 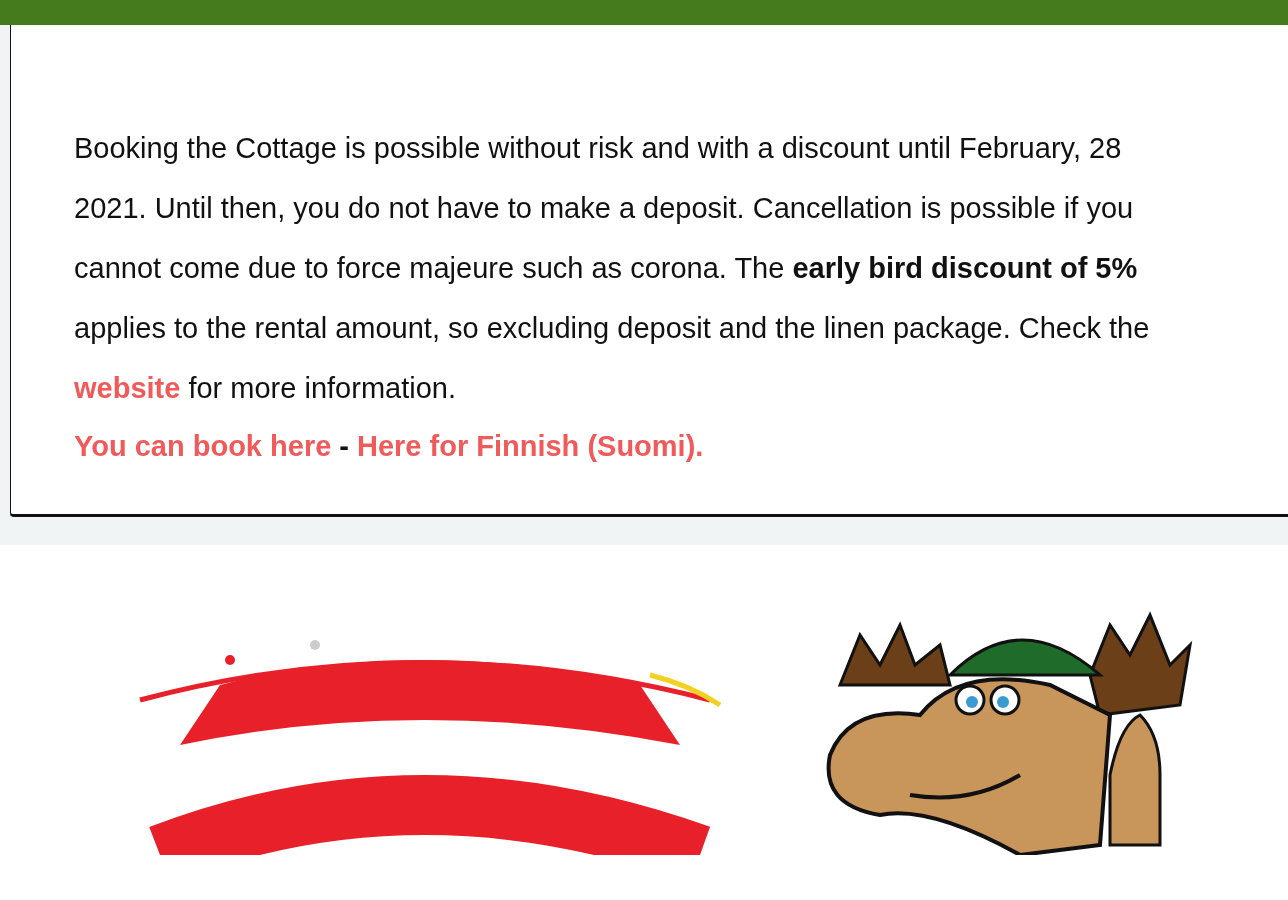 What do you see at coordinates (127, 388) in the screenshot?
I see `website-link: website` at bounding box center [127, 388].